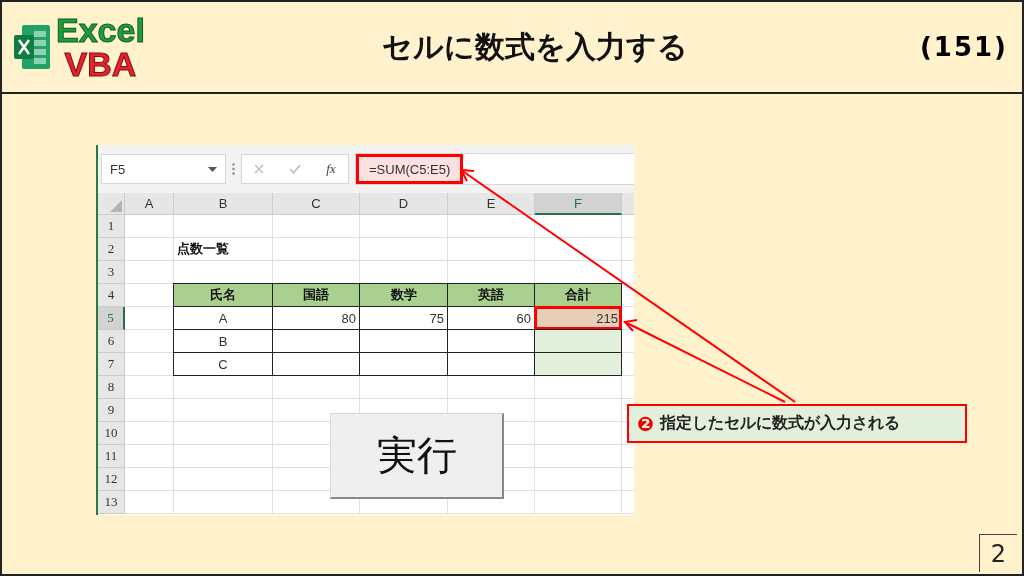 The image size is (1024, 576). Describe the element at coordinates (223, 204) in the screenshot. I see `column-header: B` at that location.